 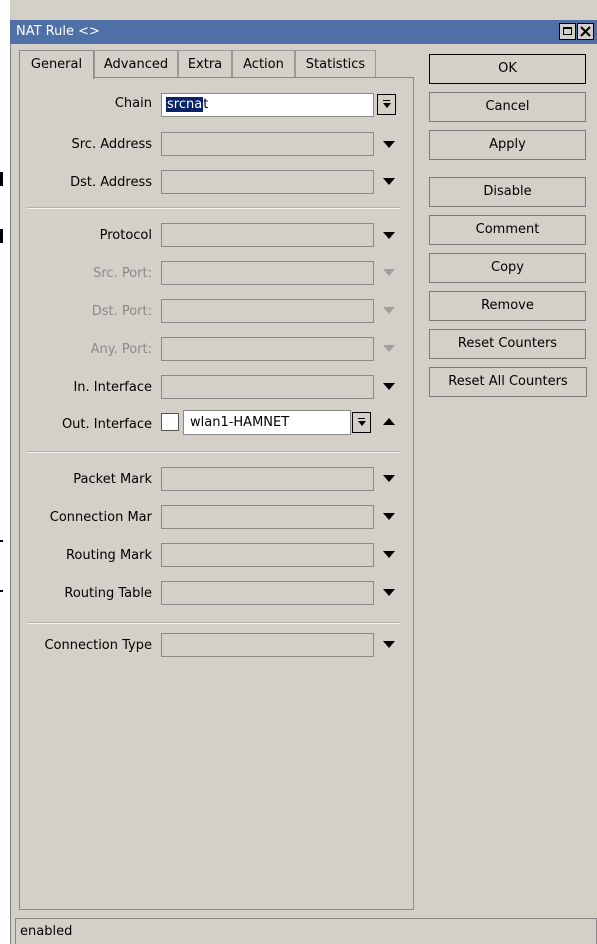 What do you see at coordinates (112, 144) in the screenshot?
I see `src-address-label: Src. Address` at bounding box center [112, 144].